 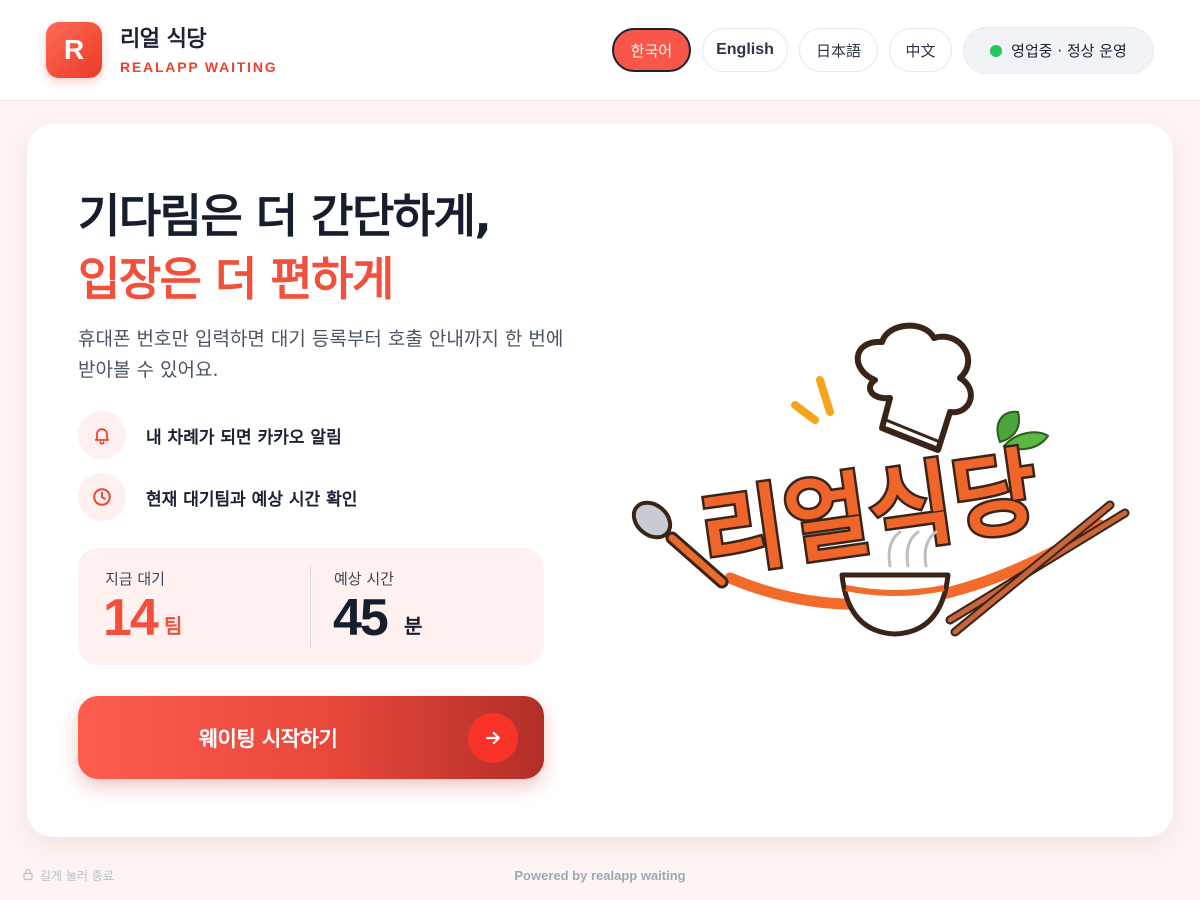 What do you see at coordinates (914, 387) in the screenshot?
I see `chef-hat-icon` at bounding box center [914, 387].